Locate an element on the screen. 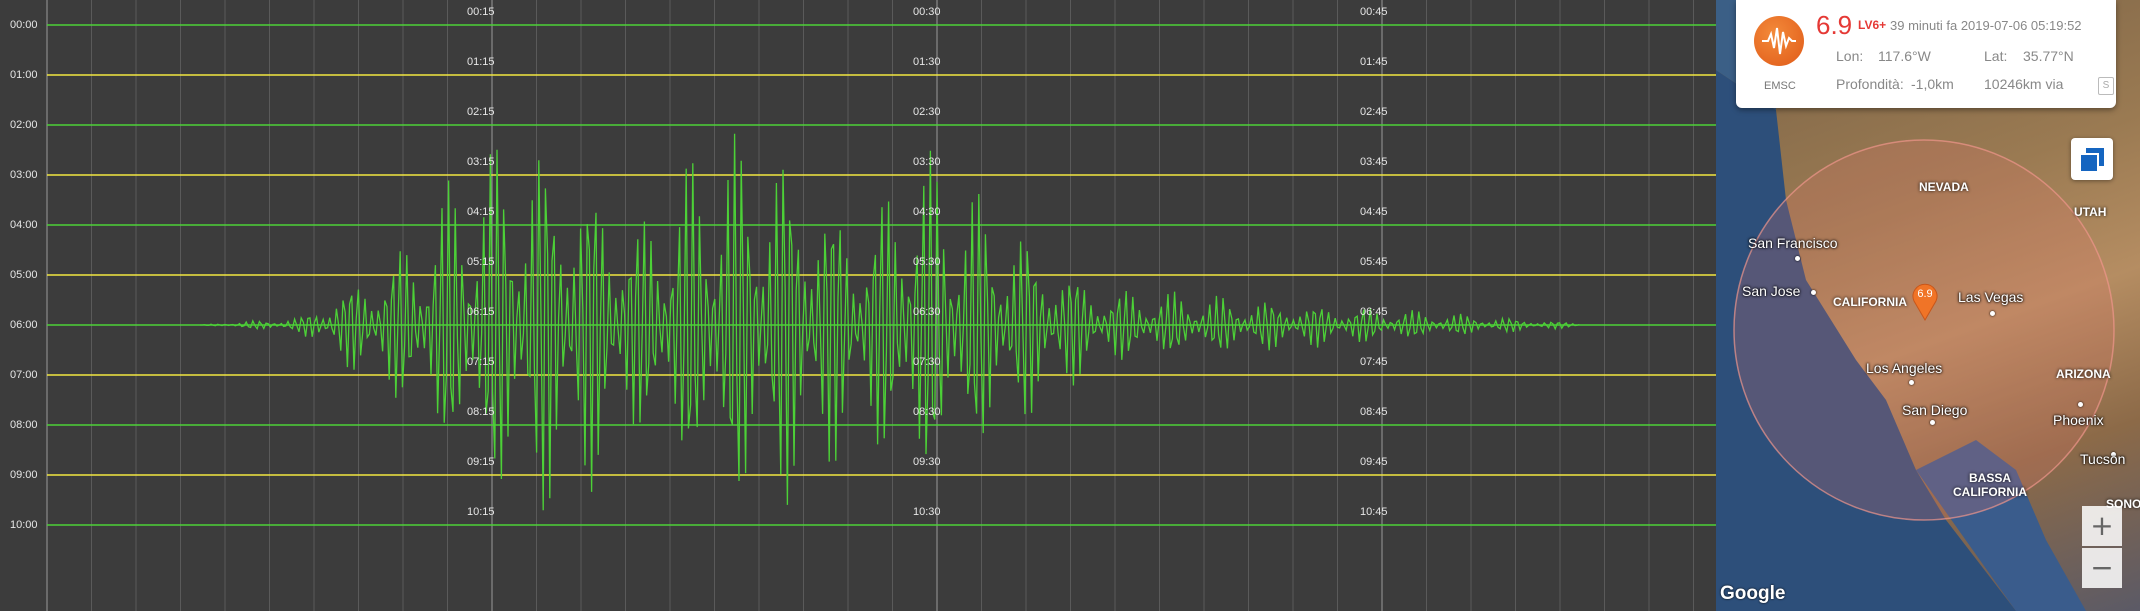 This screenshot has height=611, width=2140. city-san-jose: San Jose is located at coordinates (1771, 291).